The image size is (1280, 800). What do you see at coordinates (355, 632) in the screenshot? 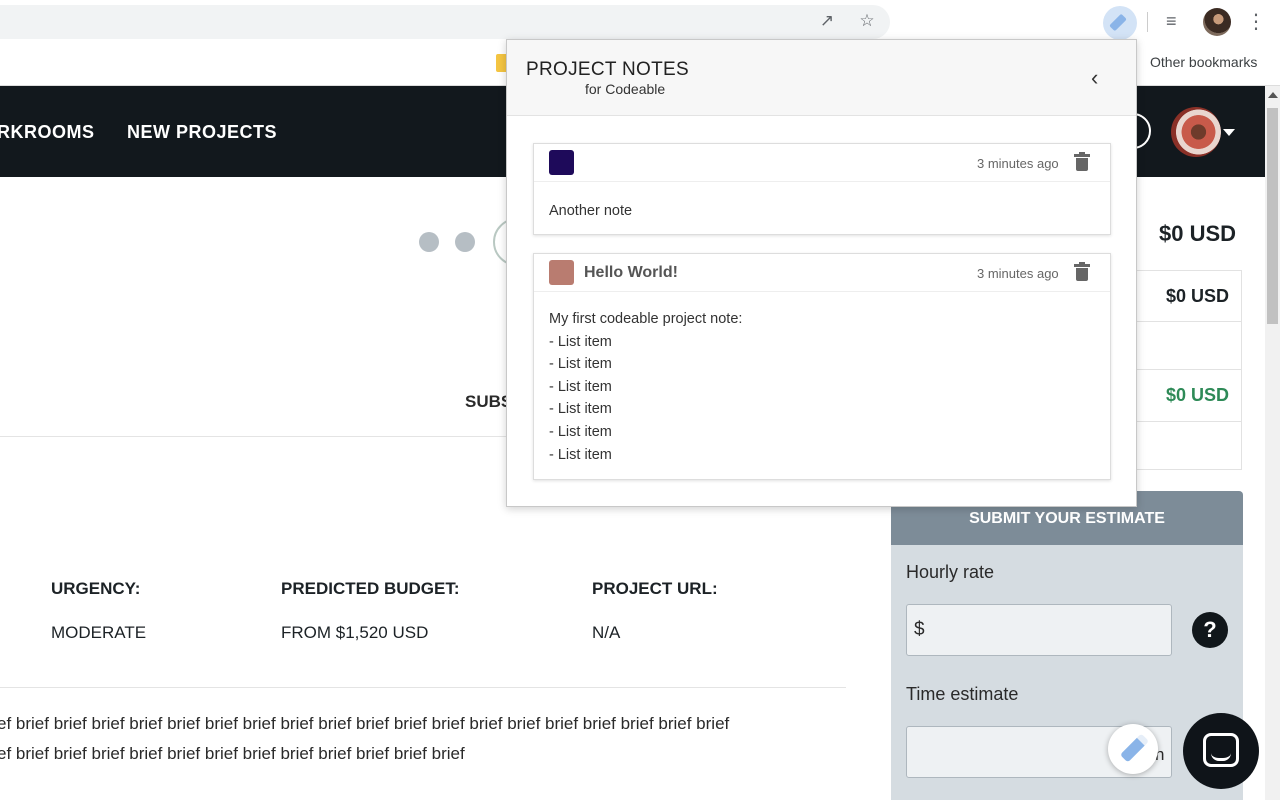
I see `budget-value: FROM $1,520 USD` at bounding box center [355, 632].